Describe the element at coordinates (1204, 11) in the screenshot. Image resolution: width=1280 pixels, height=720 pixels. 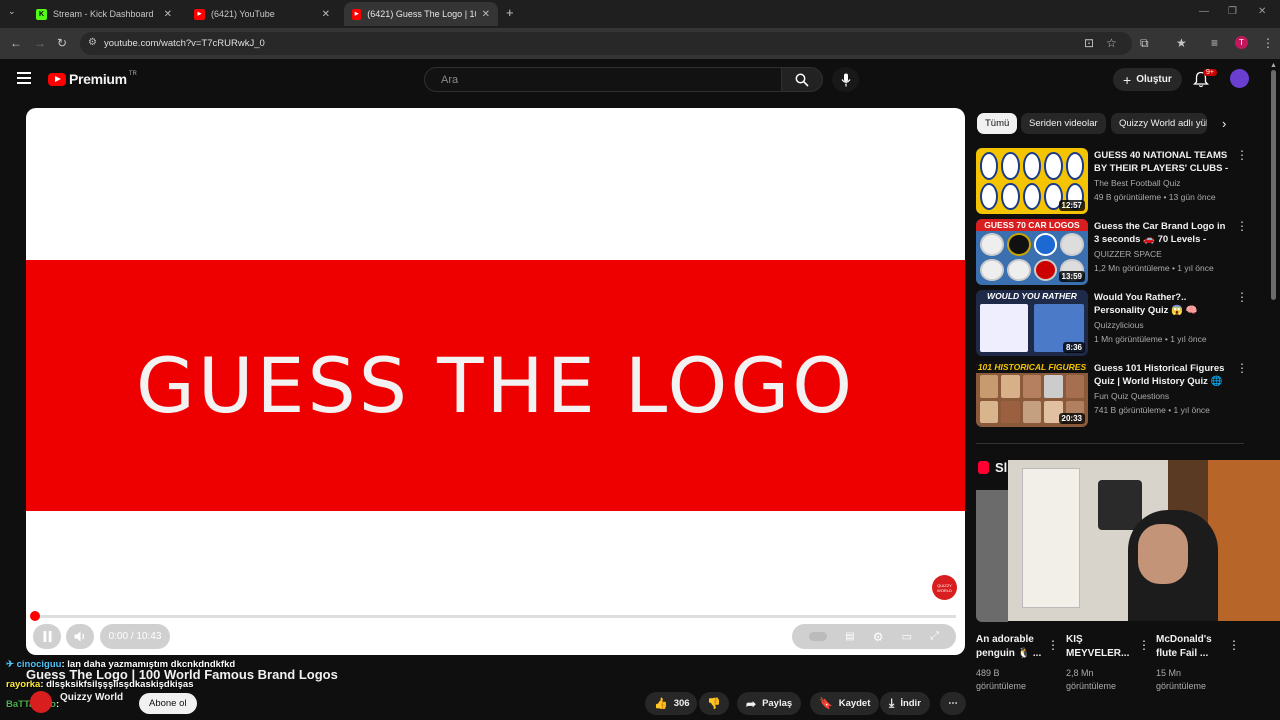
I see `minimize-icon: —` at that location.